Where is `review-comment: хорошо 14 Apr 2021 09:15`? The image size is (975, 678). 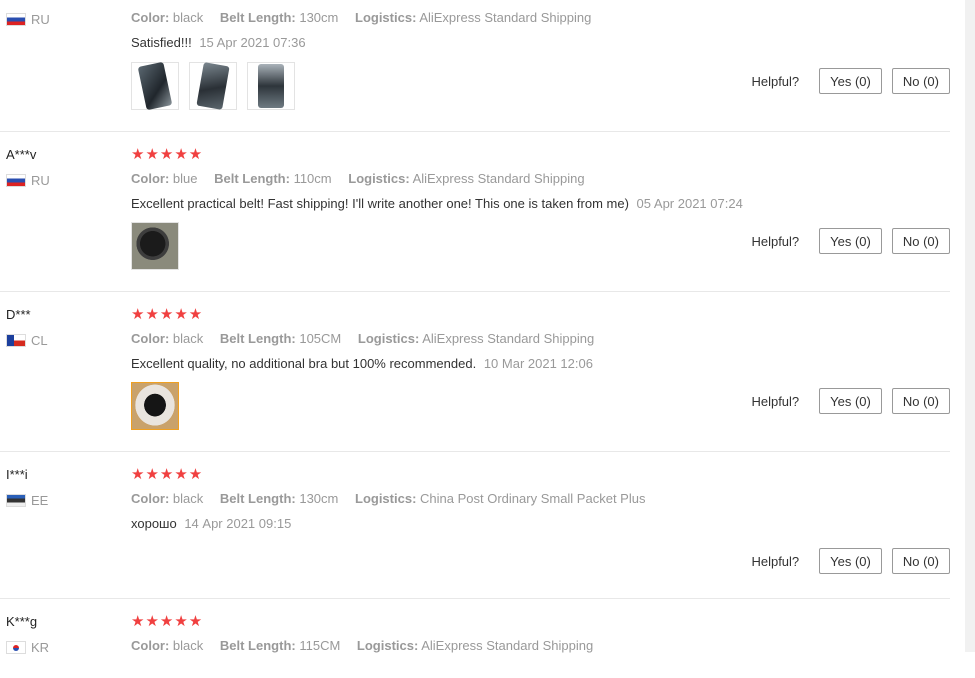 review-comment: хорошо 14 Apr 2021 09:15 is located at coordinates (211, 523).